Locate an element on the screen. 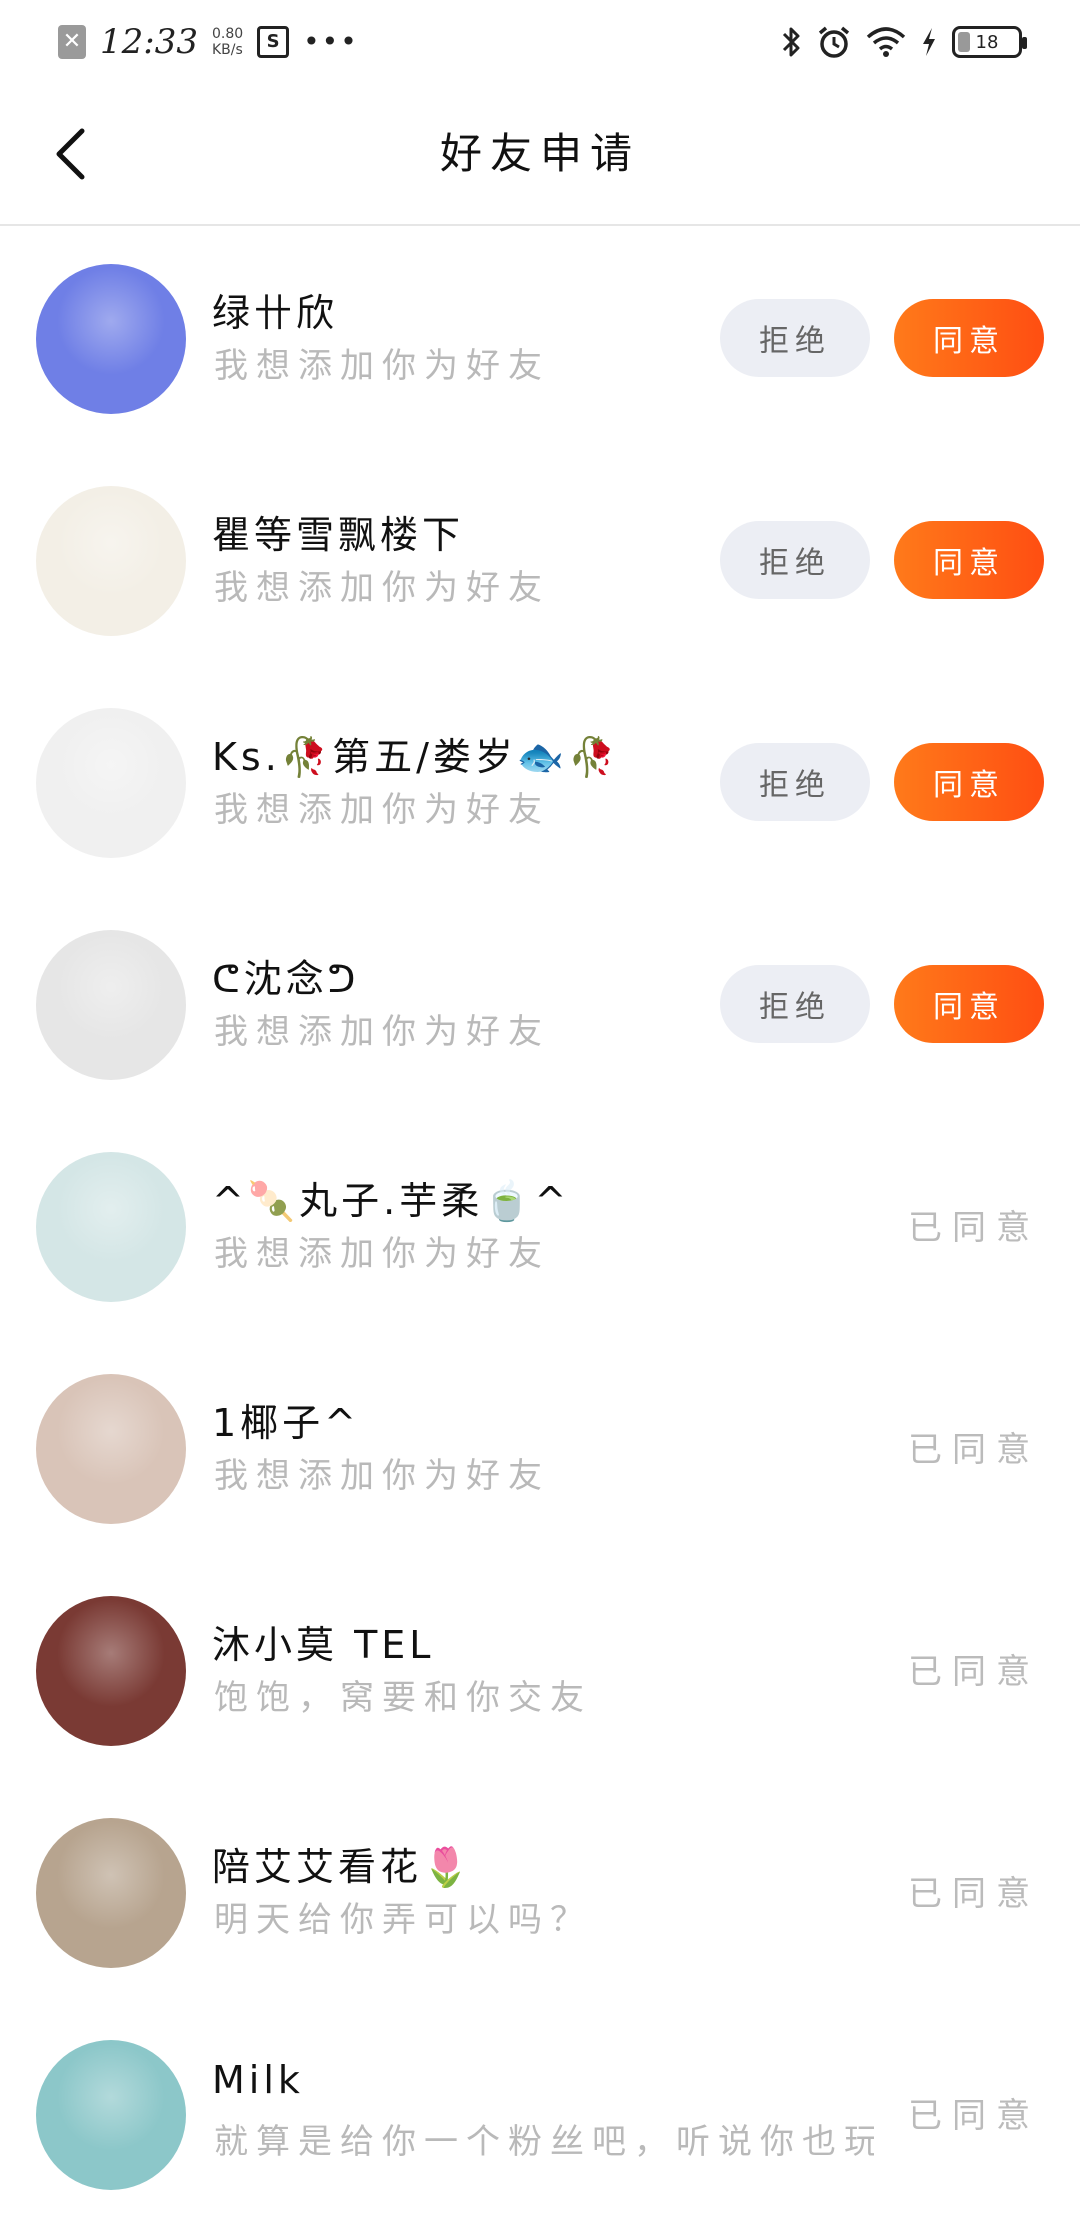  charging-icon is located at coordinates (929, 42).